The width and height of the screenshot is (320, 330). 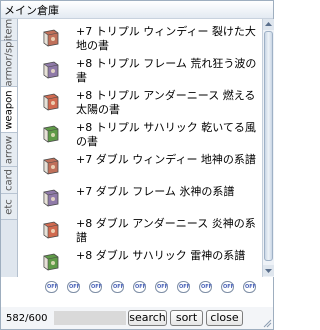 I want to click on list-item: +7 ダブル フレーム 氷神の系譜, so click(x=140, y=199).